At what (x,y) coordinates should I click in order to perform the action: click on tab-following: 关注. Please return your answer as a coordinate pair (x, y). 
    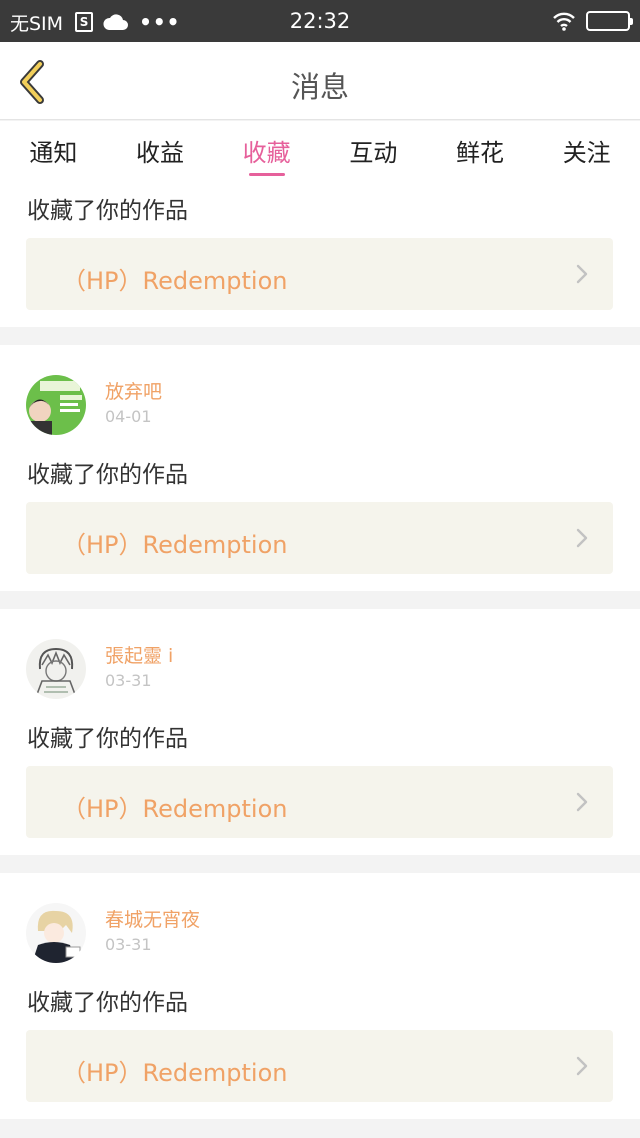
    Looking at the image, I should click on (586, 151).